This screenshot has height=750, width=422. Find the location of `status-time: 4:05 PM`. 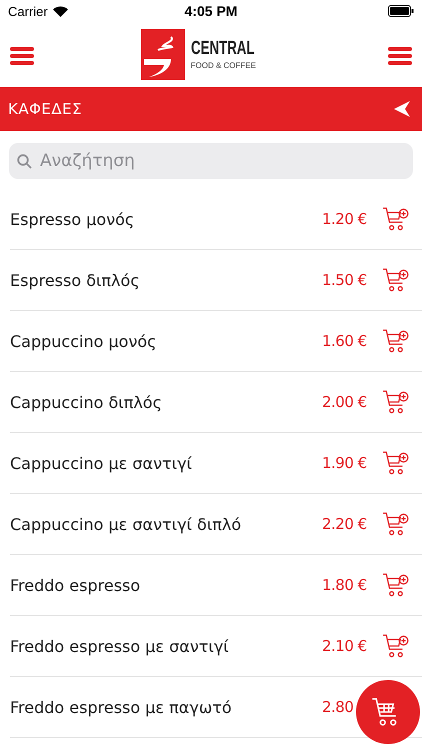

status-time: 4:05 PM is located at coordinates (211, 11).